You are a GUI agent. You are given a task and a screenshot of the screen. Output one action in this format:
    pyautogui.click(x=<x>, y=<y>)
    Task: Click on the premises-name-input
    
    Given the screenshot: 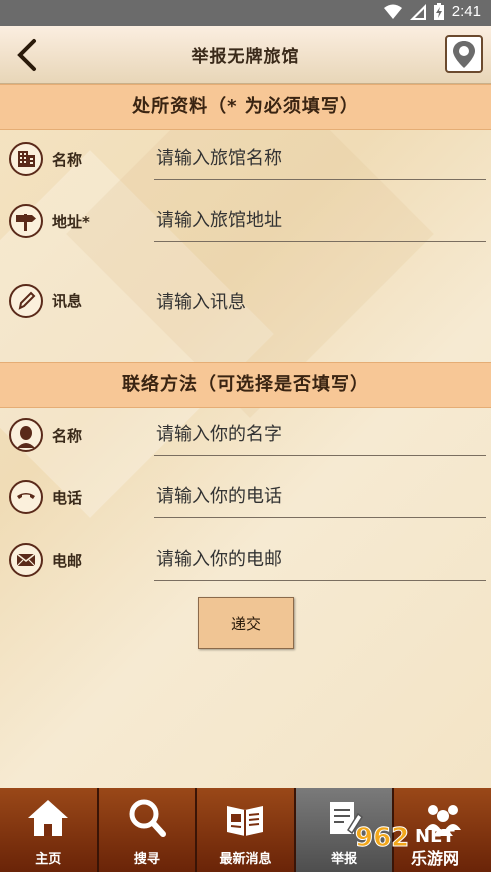 What is the action you would take?
    pyautogui.click(x=320, y=159)
    